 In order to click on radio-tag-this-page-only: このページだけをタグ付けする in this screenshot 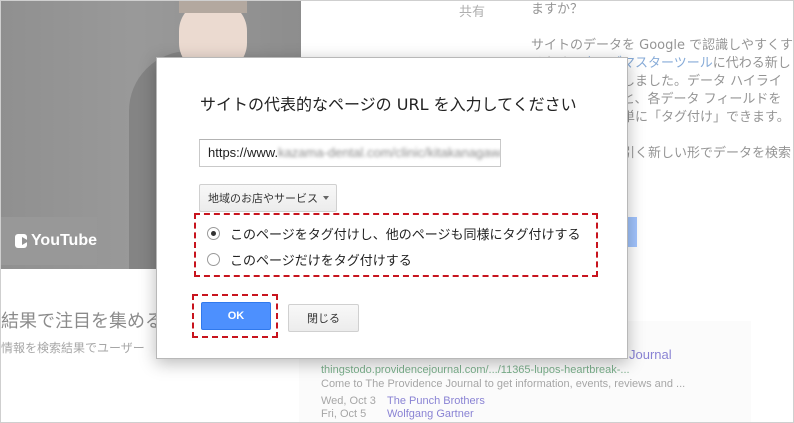, I will do `click(309, 259)`.